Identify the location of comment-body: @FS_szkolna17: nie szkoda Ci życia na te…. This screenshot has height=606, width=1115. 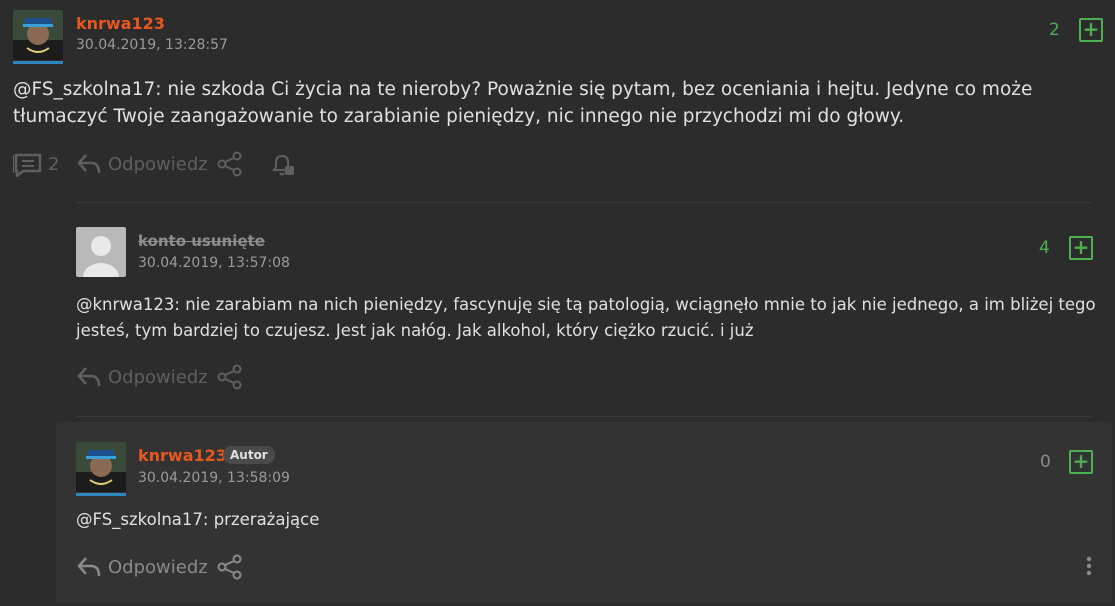
(558, 103).